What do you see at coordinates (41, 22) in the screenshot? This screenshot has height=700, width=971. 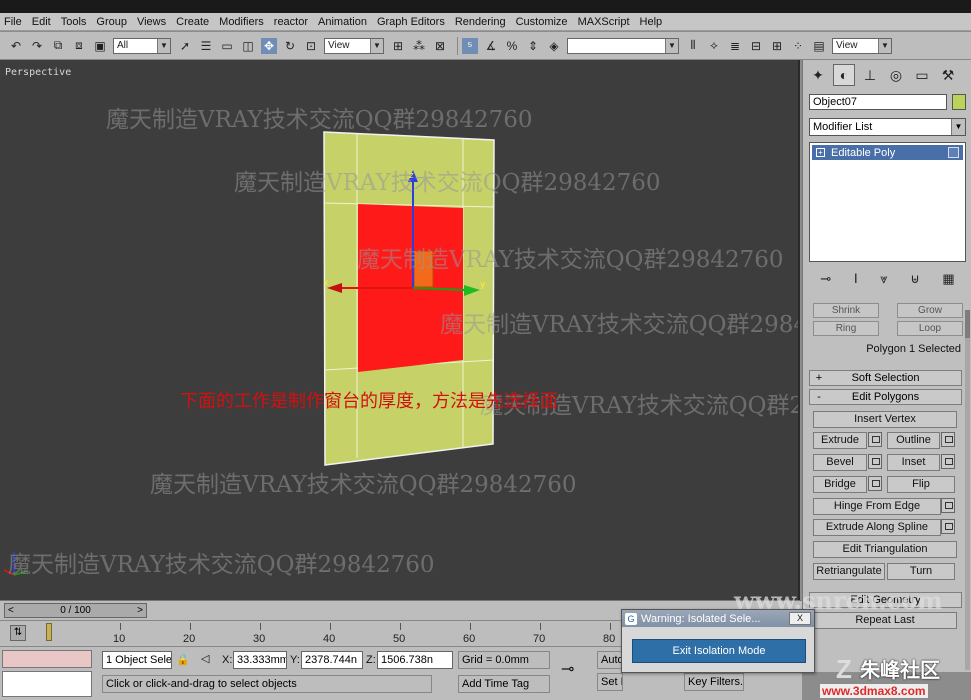 I see `menu-edit: Edit` at bounding box center [41, 22].